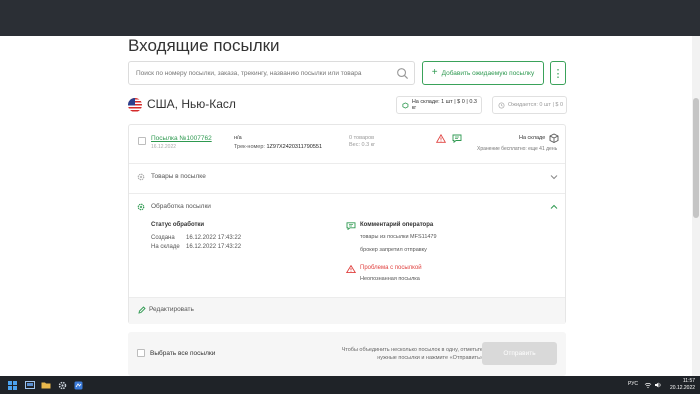 This screenshot has height=394, width=700. Describe the element at coordinates (532, 138) in the screenshot. I see `package-status: На складе` at that location.